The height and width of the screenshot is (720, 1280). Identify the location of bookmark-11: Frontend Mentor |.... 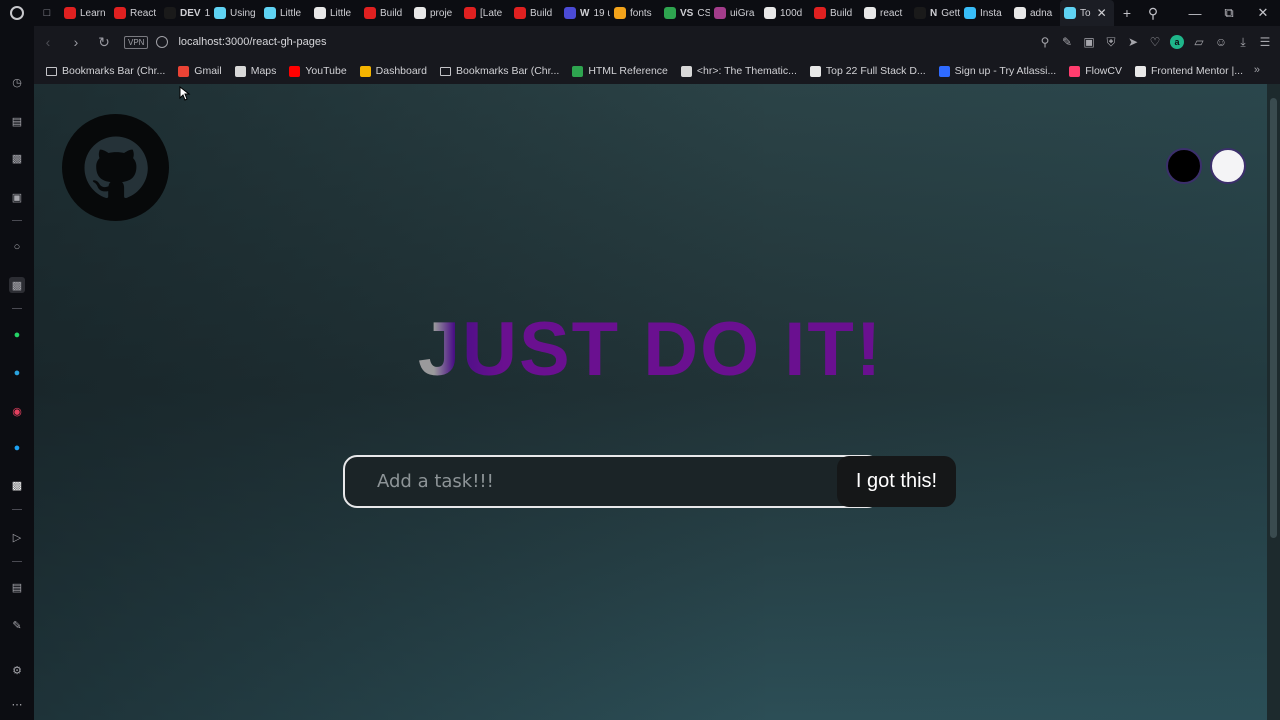
(1188, 71).